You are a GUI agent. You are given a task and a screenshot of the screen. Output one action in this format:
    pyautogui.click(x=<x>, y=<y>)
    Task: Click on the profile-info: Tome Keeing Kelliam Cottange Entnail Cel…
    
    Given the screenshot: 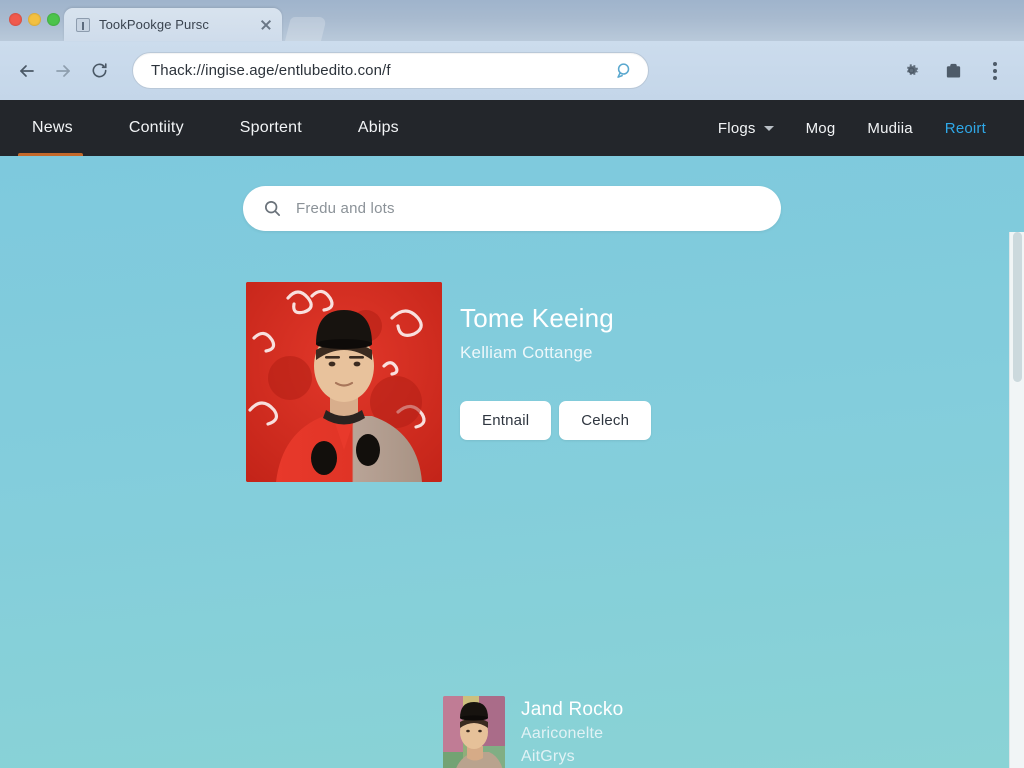 What is the action you would take?
    pyautogui.click(x=556, y=361)
    